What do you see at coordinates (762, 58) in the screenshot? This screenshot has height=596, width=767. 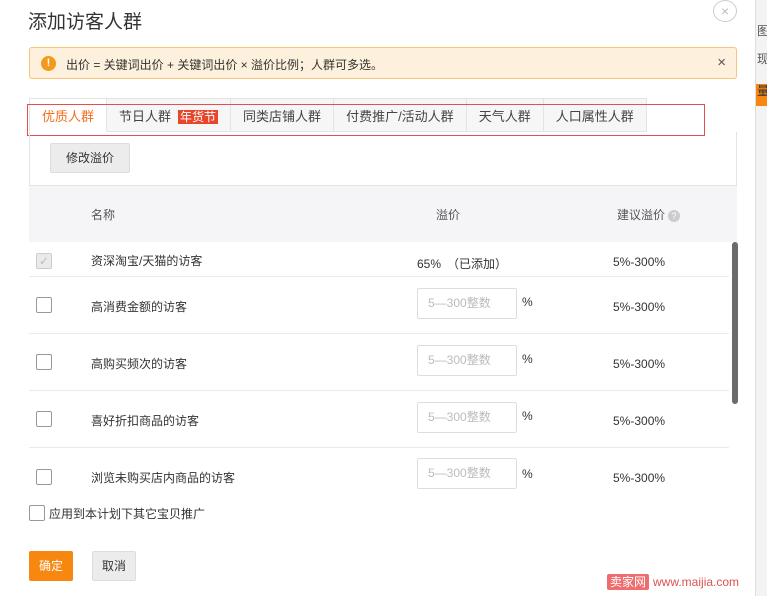 I see `background-text: 现` at bounding box center [762, 58].